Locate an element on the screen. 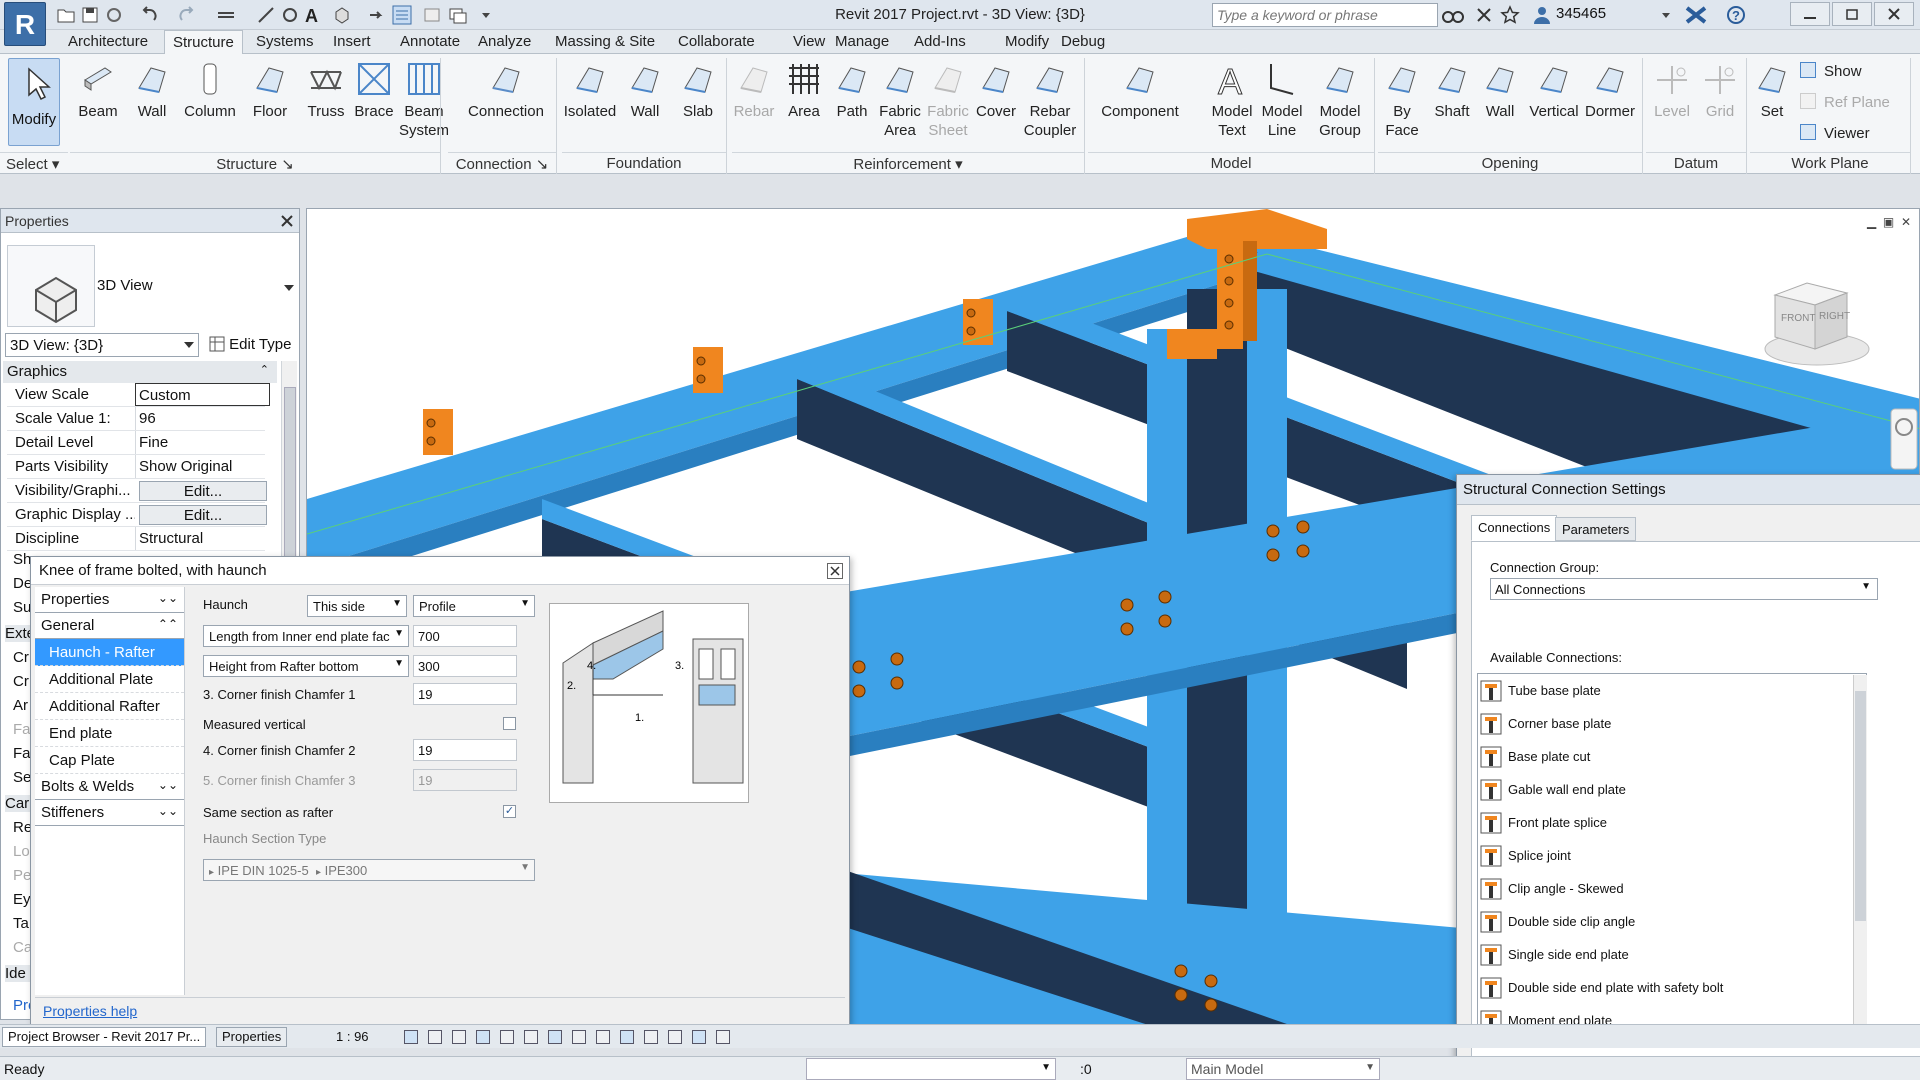  thin-lines-icon is located at coordinates (402, 15).